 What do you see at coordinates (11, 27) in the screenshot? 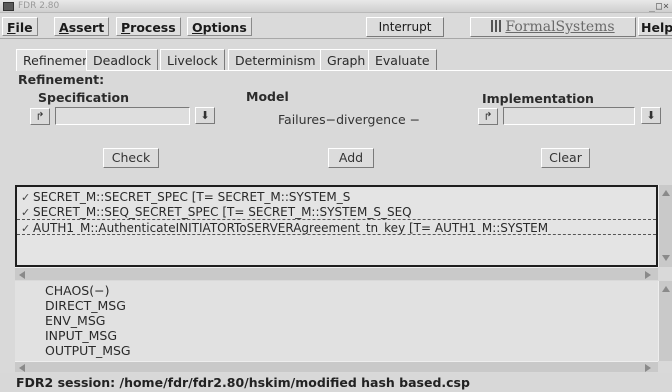
I see `menu-file-mnemonic: F` at bounding box center [11, 27].